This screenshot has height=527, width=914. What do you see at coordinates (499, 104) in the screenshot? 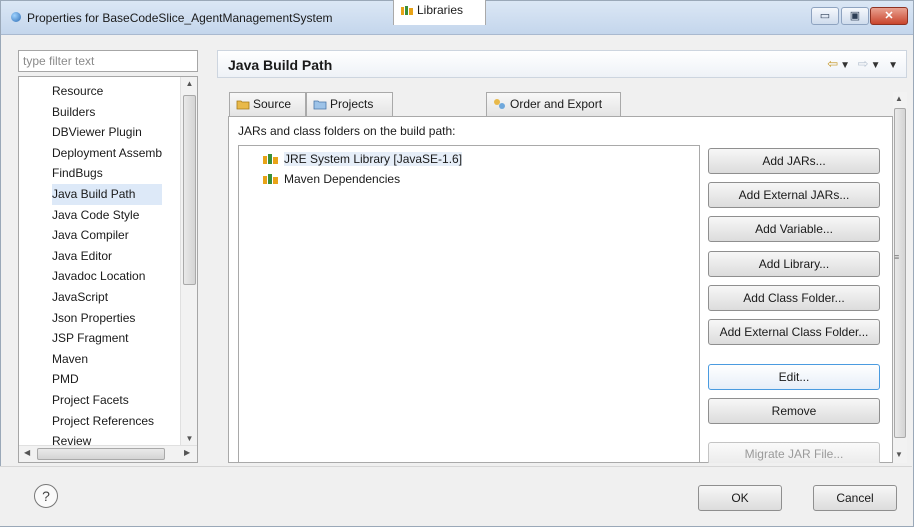
I see `order-export-icon` at bounding box center [499, 104].